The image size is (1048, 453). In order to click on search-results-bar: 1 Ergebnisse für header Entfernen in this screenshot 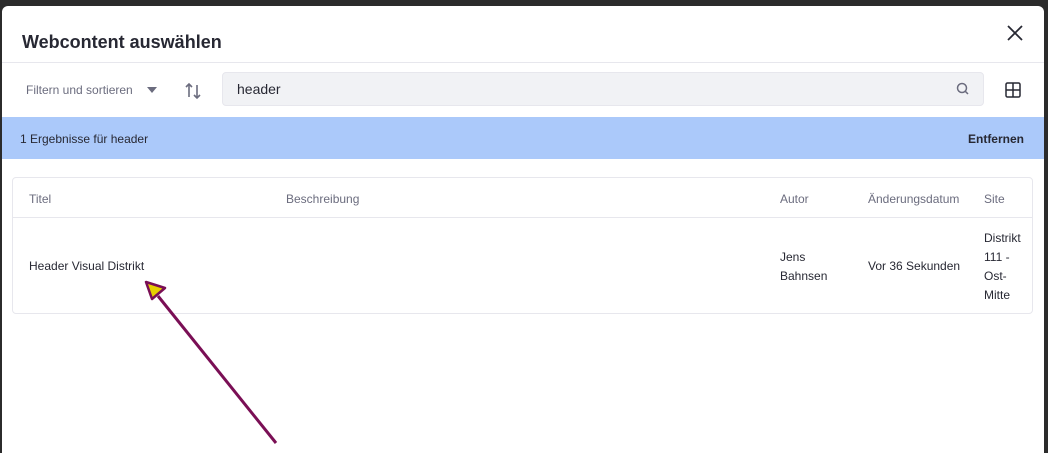, I will do `click(523, 138)`.